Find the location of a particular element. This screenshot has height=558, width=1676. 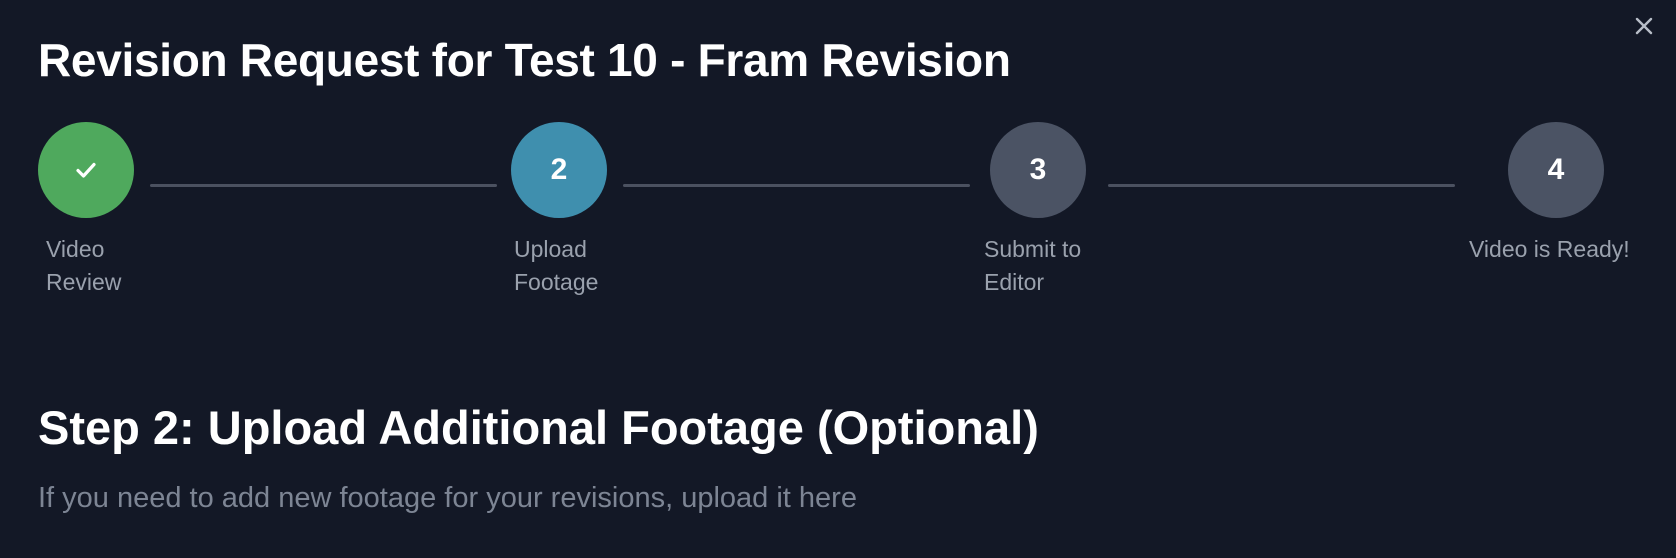

step-1-circle is located at coordinates (86, 170).